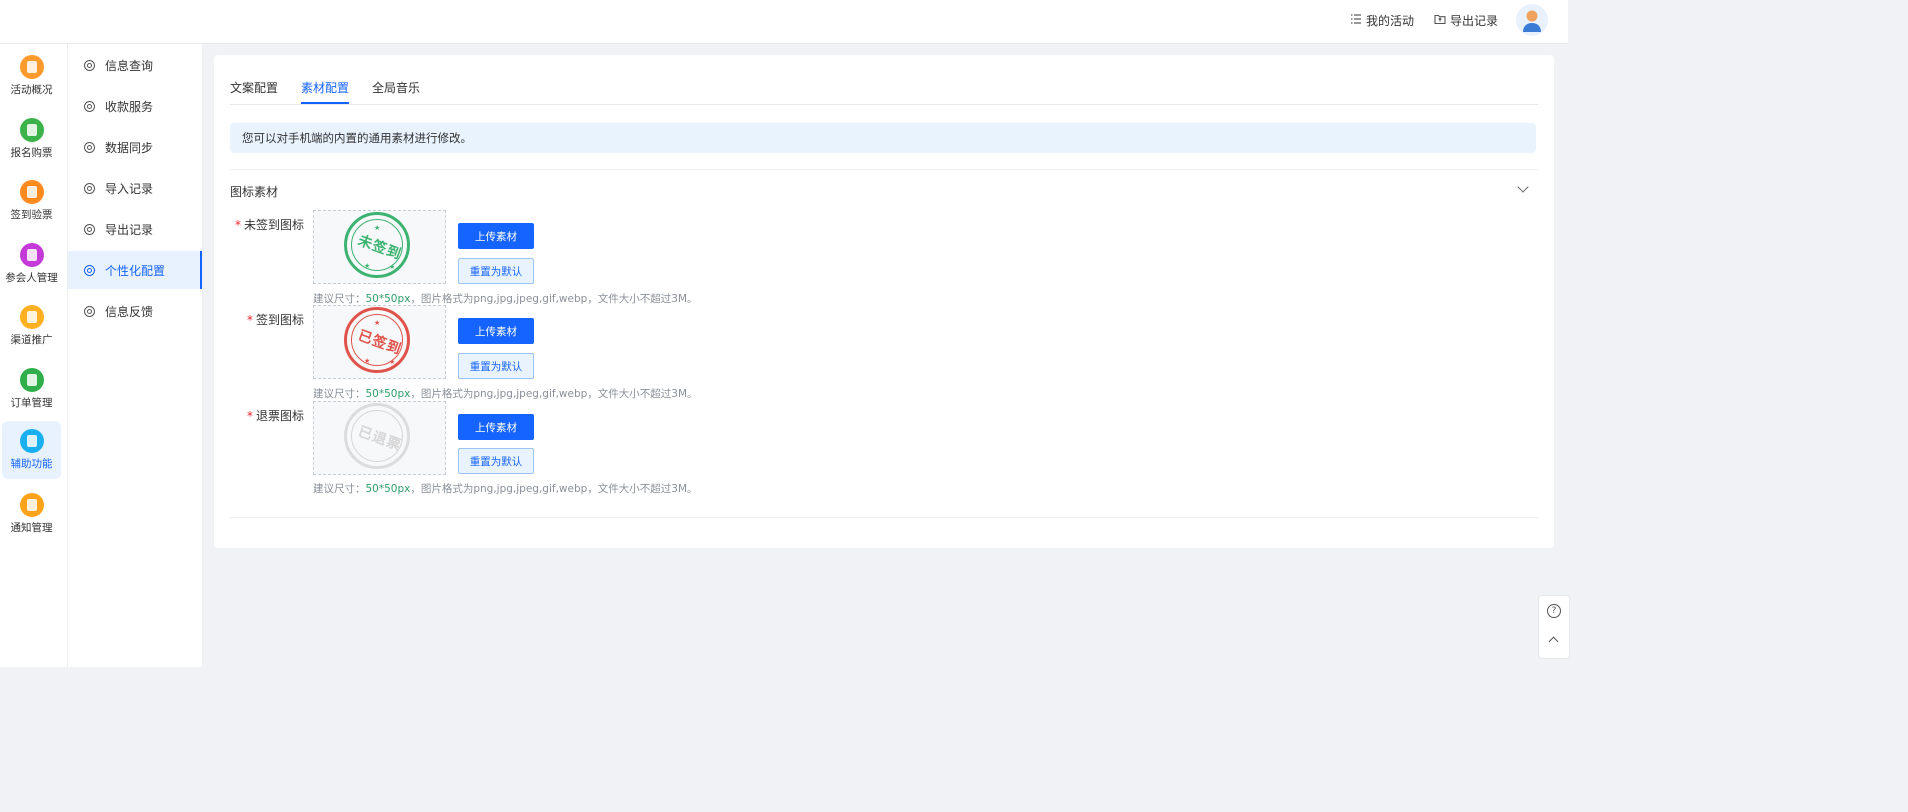 The width and height of the screenshot is (1908, 812). What do you see at coordinates (1554, 611) in the screenshot?
I see `help-icon: ?` at bounding box center [1554, 611].